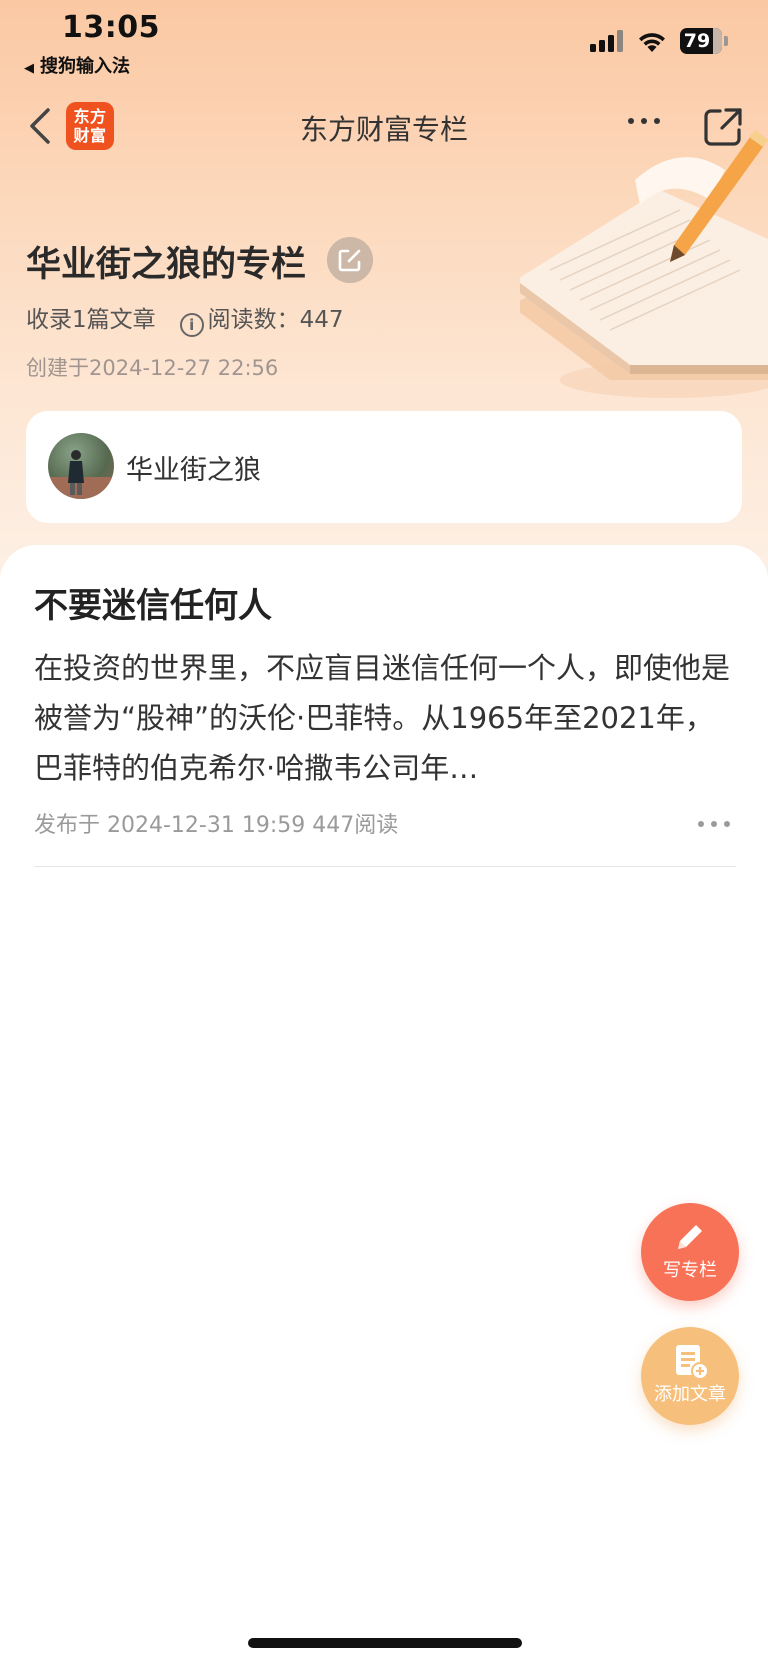 Image resolution: width=768 pixels, height=1663 pixels. Describe the element at coordinates (608, 41) in the screenshot. I see `cellular-signal-icon` at that location.